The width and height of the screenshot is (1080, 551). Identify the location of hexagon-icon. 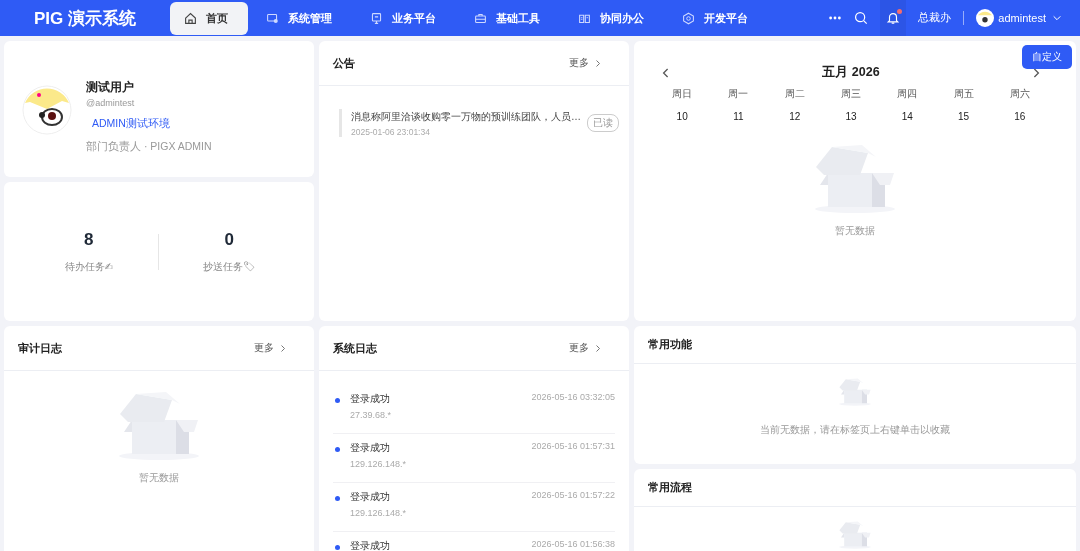
(688, 18).